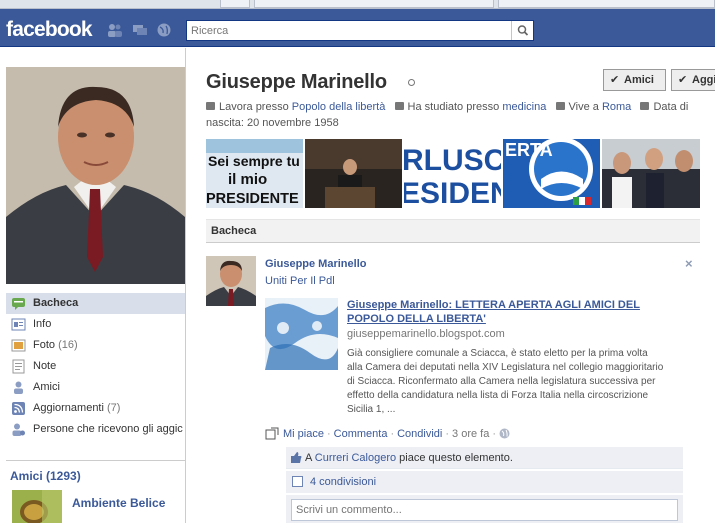  What do you see at coordinates (296, 457) in the screenshot?
I see `like-thumb-icon` at bounding box center [296, 457].